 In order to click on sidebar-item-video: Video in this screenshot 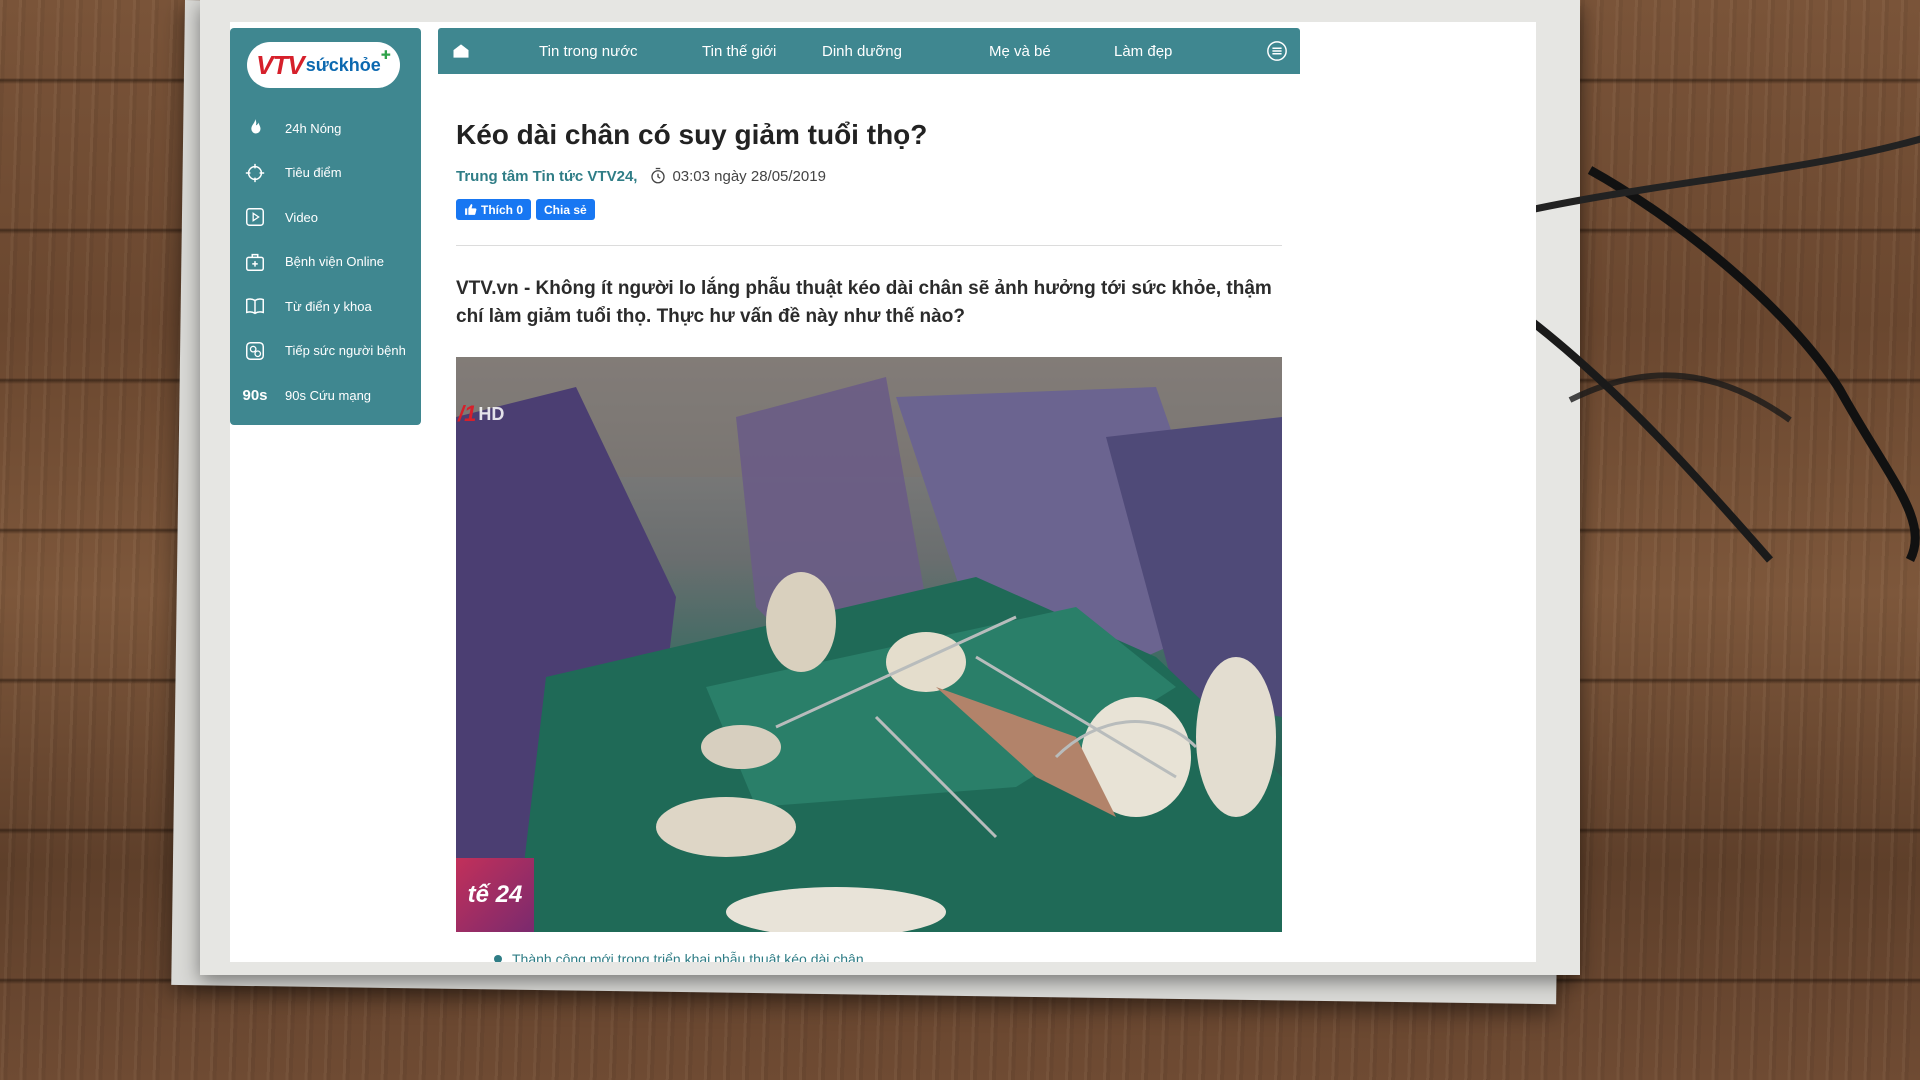, I will do `click(325, 217)`.